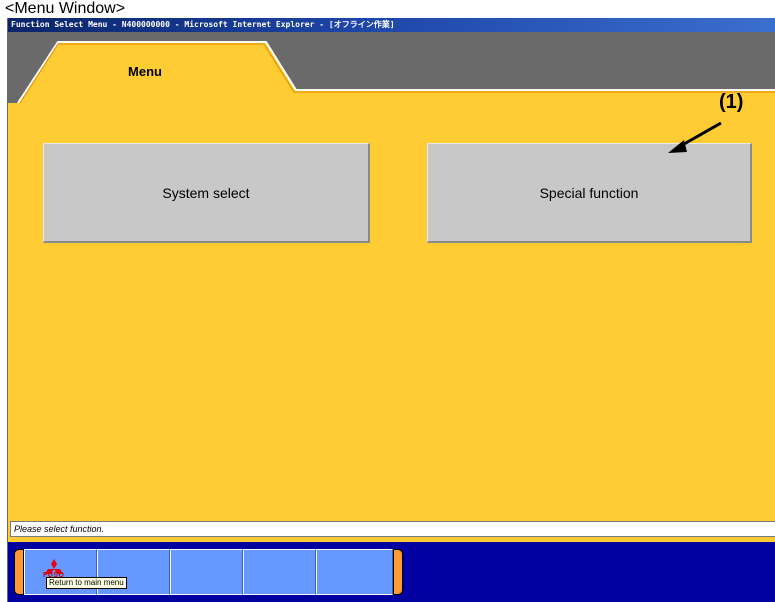 The height and width of the screenshot is (602, 775). Describe the element at coordinates (65, 8) in the screenshot. I see `figure-caption: <Menu Window>` at that location.